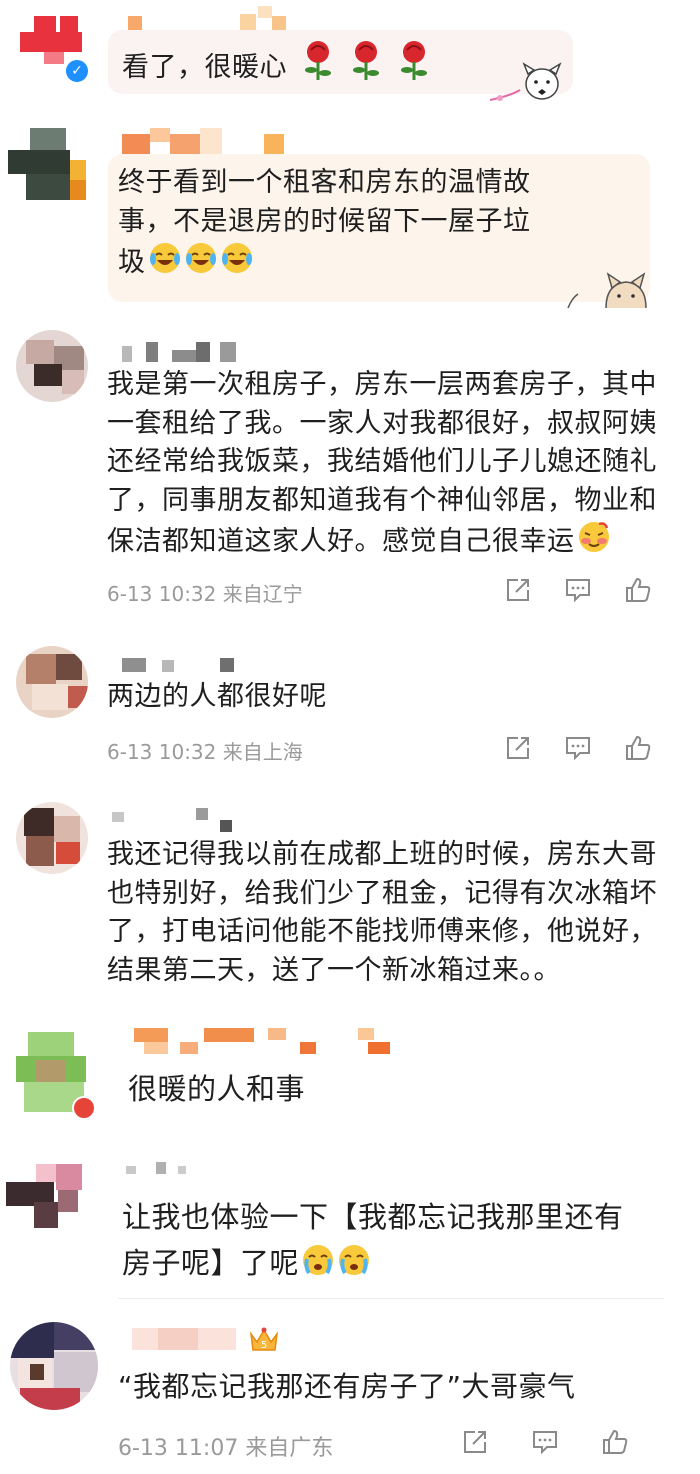 This screenshot has width=700, height=1474. What do you see at coordinates (217, 1089) in the screenshot?
I see `comment-text: 很暖的人和事` at bounding box center [217, 1089].